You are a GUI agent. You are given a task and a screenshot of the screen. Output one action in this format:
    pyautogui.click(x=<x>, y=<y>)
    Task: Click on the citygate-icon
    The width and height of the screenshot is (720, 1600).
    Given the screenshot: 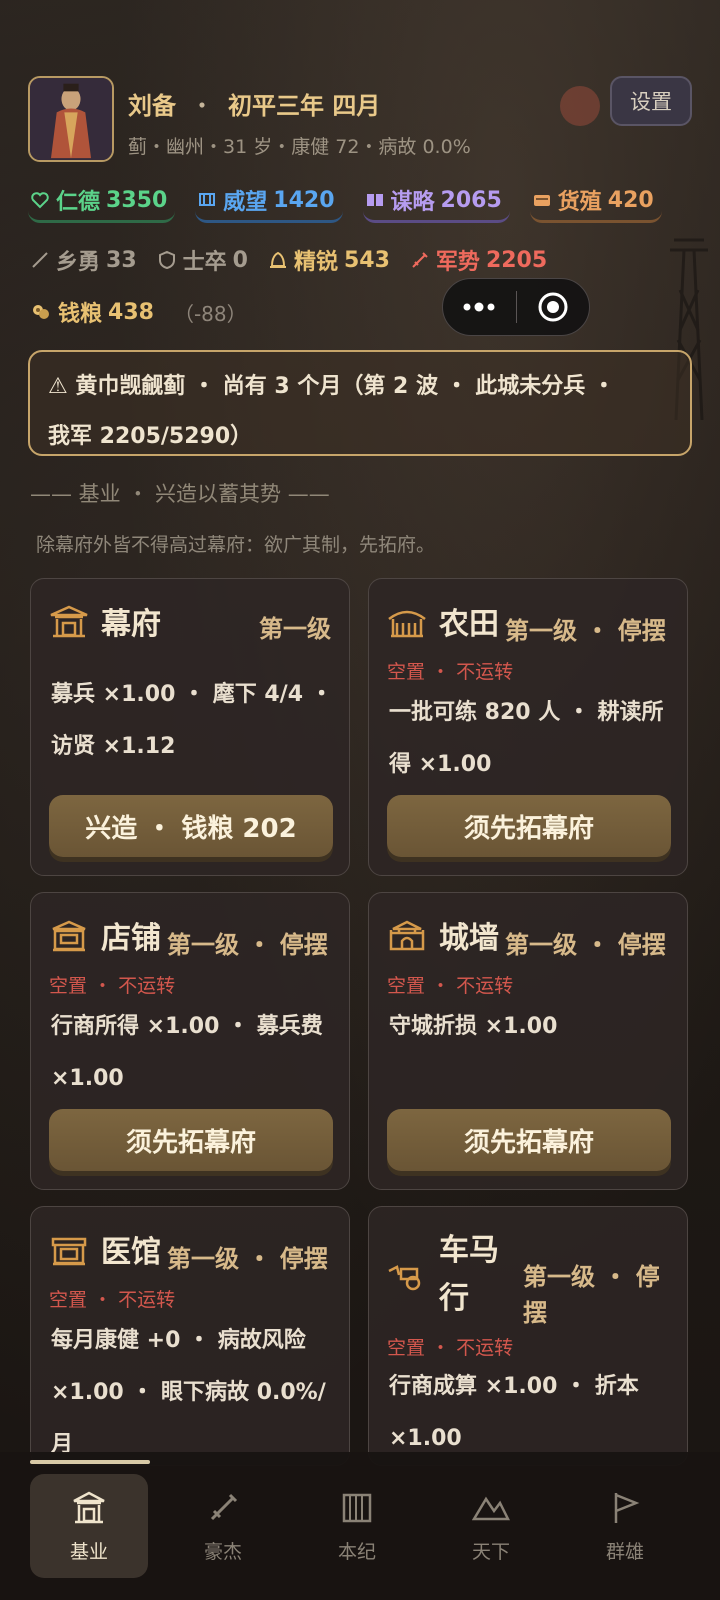 What is the action you would take?
    pyautogui.click(x=407, y=935)
    